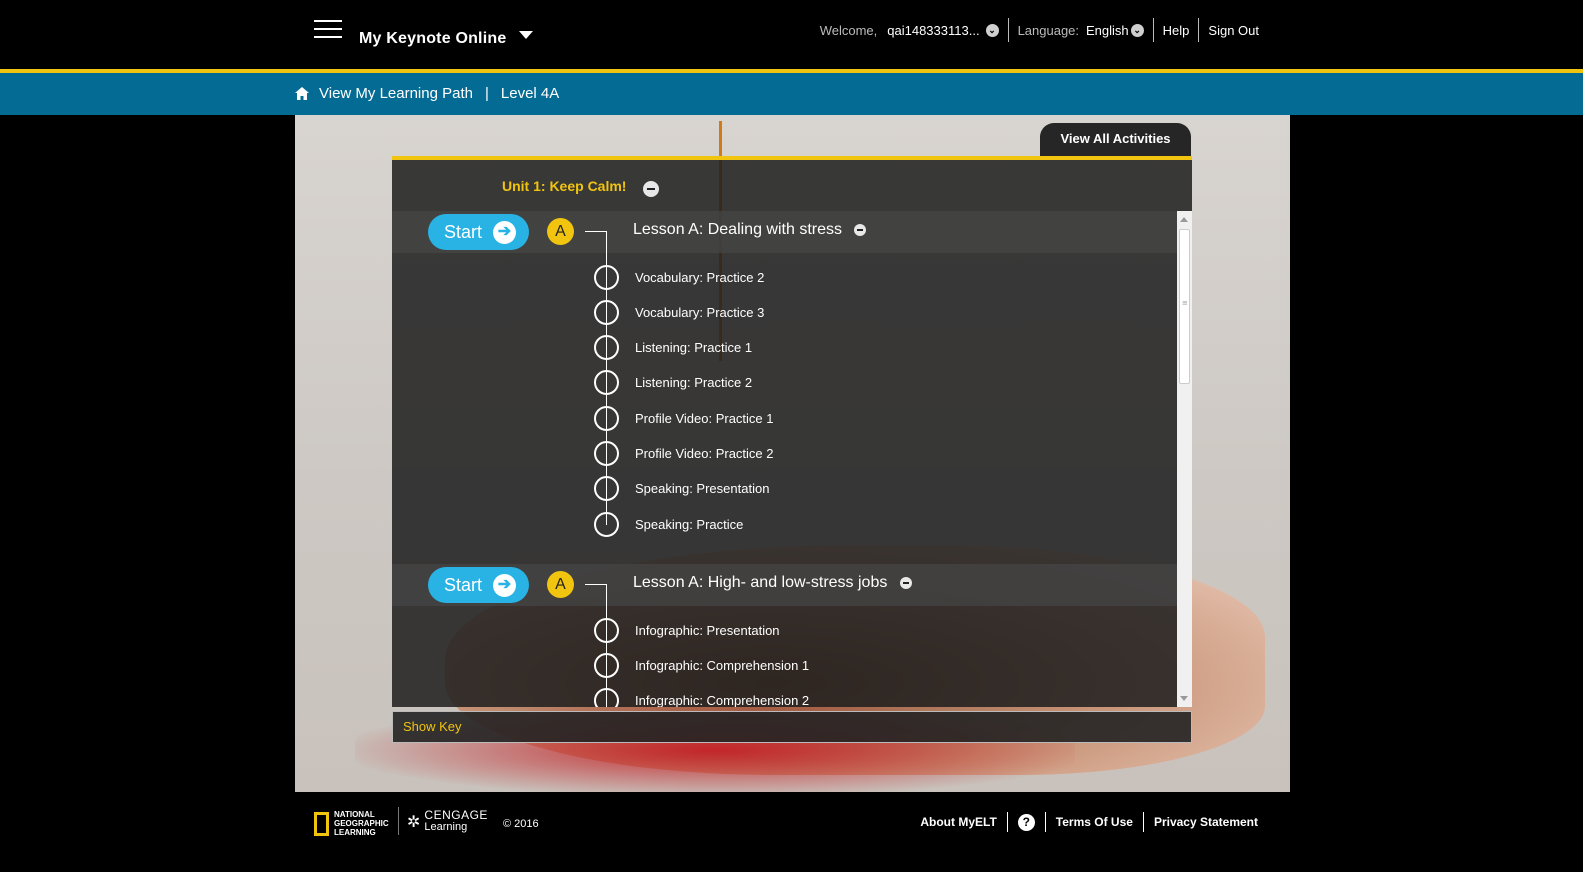  I want to click on welcome-label: Welcome,, so click(848, 30).